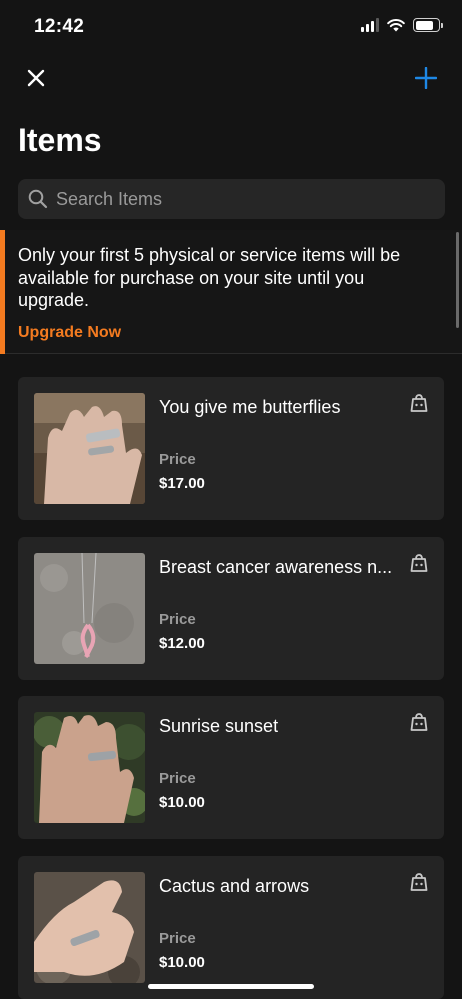 The height and width of the screenshot is (999, 462). I want to click on search-icon, so click(38, 199).